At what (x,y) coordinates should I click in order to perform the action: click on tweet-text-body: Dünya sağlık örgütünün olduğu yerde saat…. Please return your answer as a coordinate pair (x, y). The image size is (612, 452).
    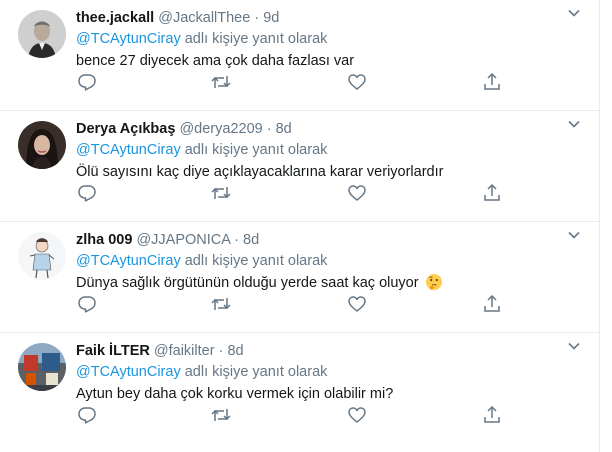
    Looking at the image, I should click on (249, 283).